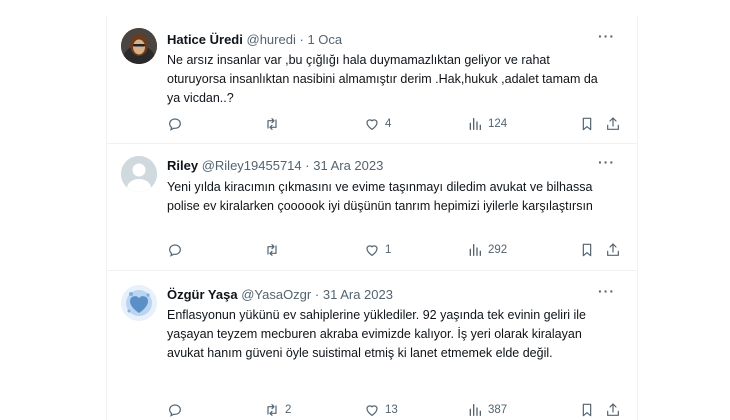 The width and height of the screenshot is (730, 420). I want to click on retweet-count: 2, so click(288, 410).